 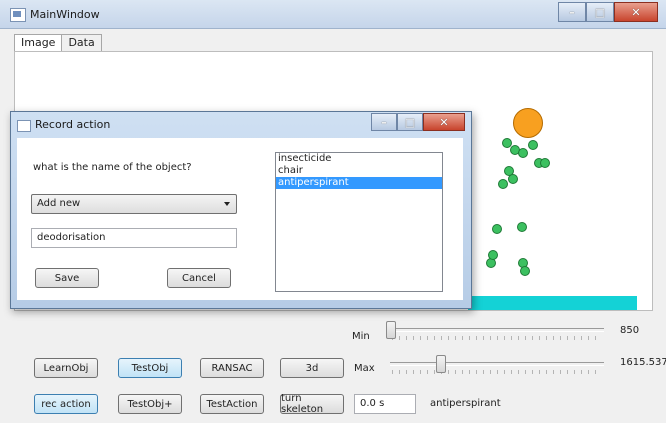 What do you see at coordinates (312, 404) in the screenshot?
I see `turn-skeleton-button: turn skeleton` at bounding box center [312, 404].